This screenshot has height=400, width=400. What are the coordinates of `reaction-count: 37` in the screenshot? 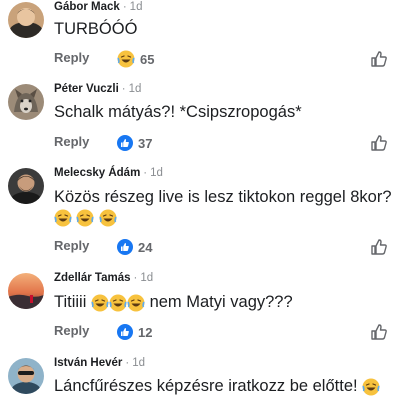 It's located at (145, 143).